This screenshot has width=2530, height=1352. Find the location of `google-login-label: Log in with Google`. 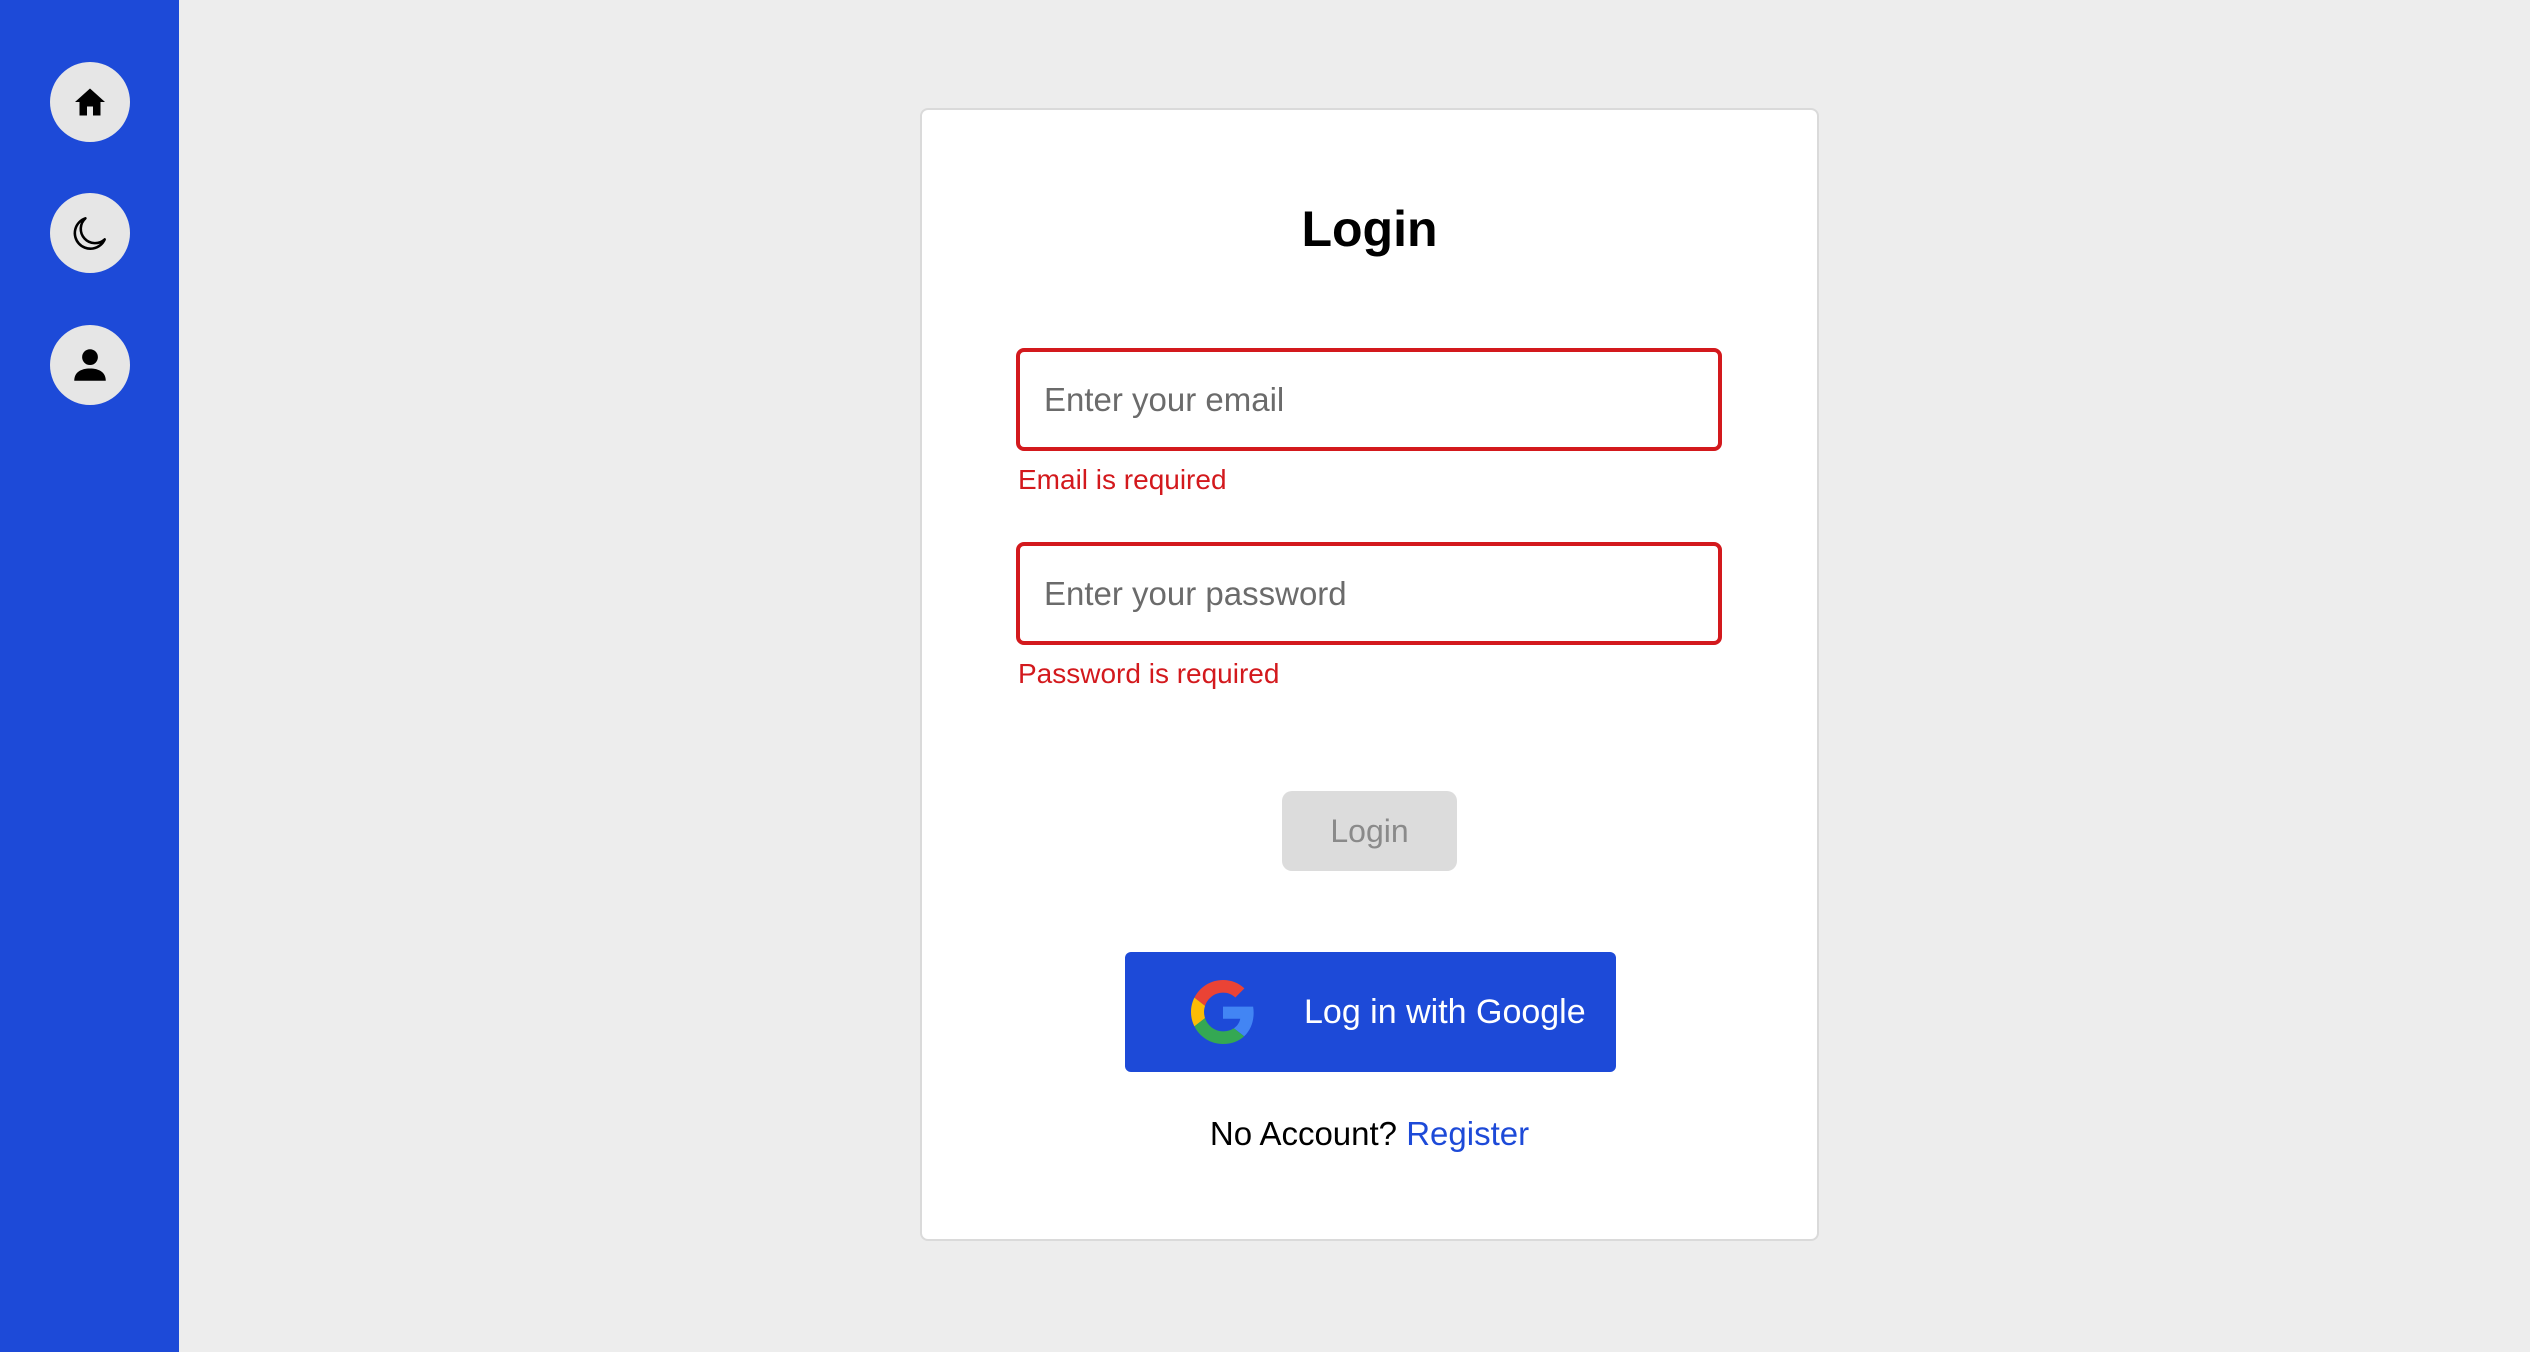

google-login-label: Log in with Google is located at coordinates (1445, 1011).